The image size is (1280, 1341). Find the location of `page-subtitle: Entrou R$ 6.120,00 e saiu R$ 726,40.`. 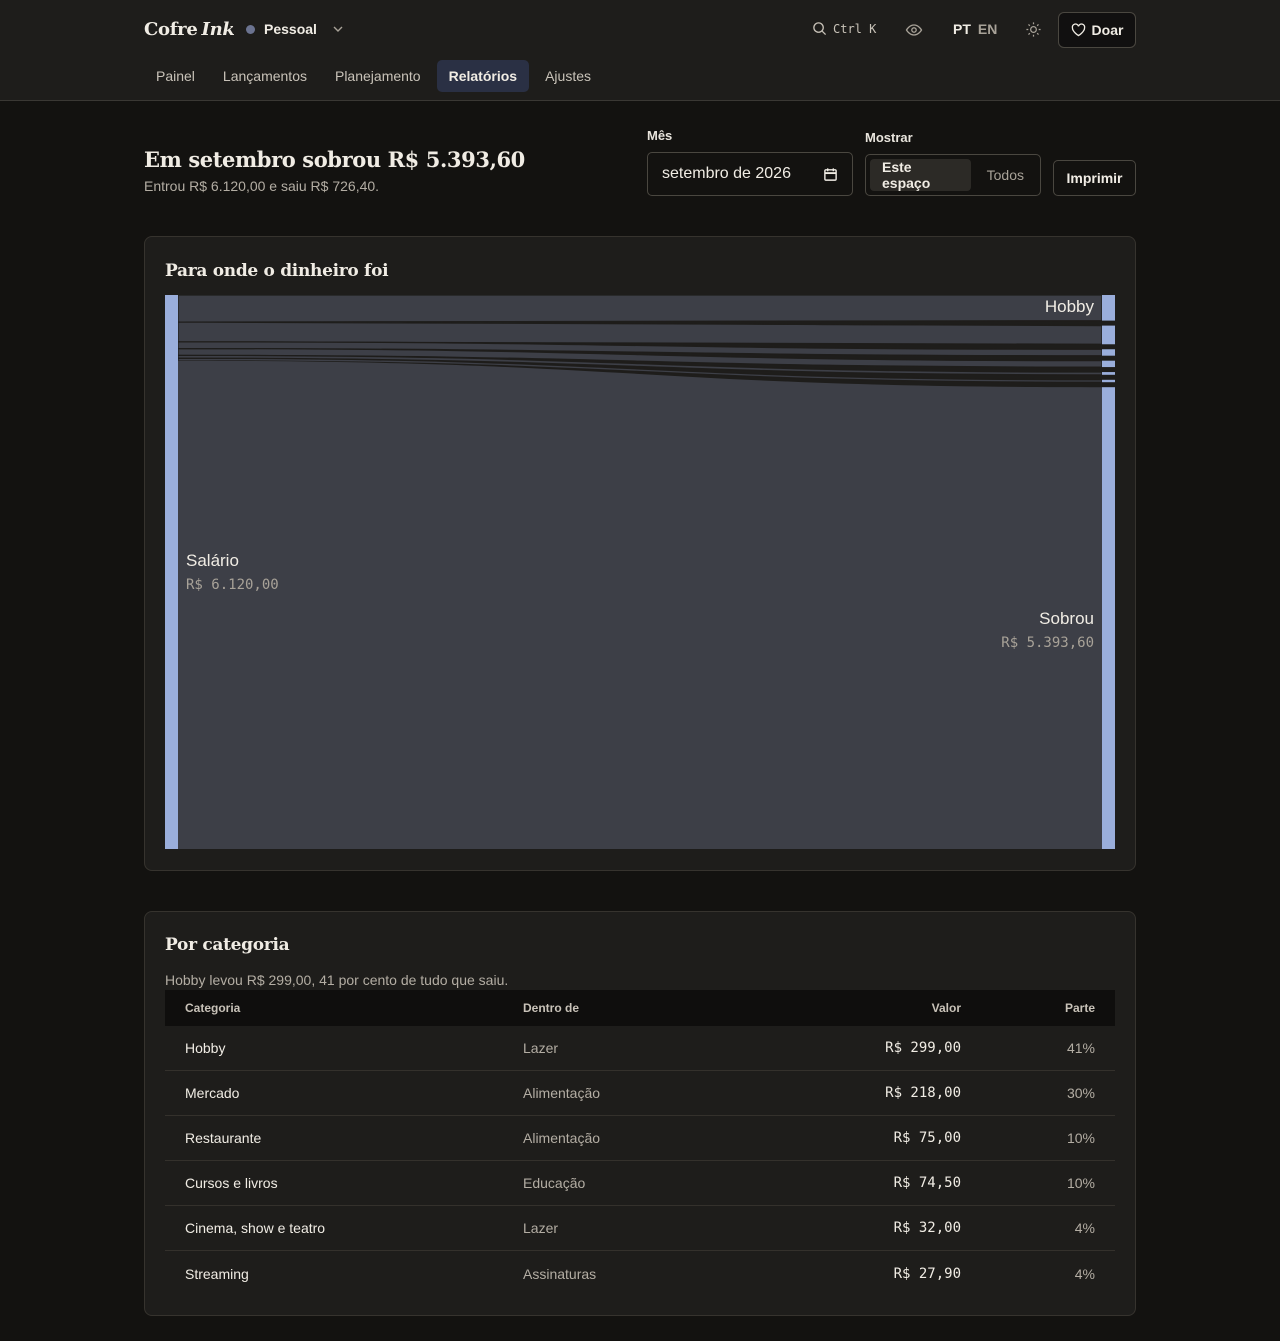

page-subtitle: Entrou R$ 6.120,00 e saiu R$ 726,40. is located at coordinates (262, 186).